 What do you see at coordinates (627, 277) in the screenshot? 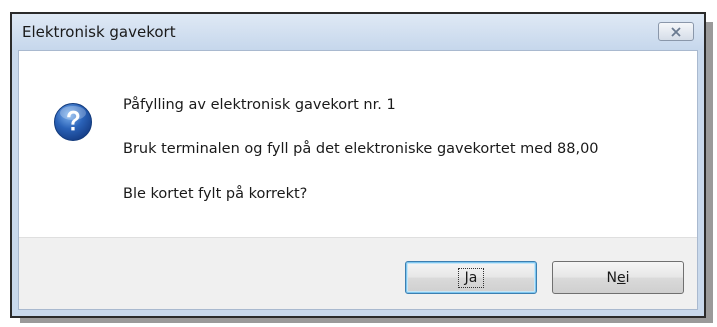
I see `no-label-rest: i` at bounding box center [627, 277].